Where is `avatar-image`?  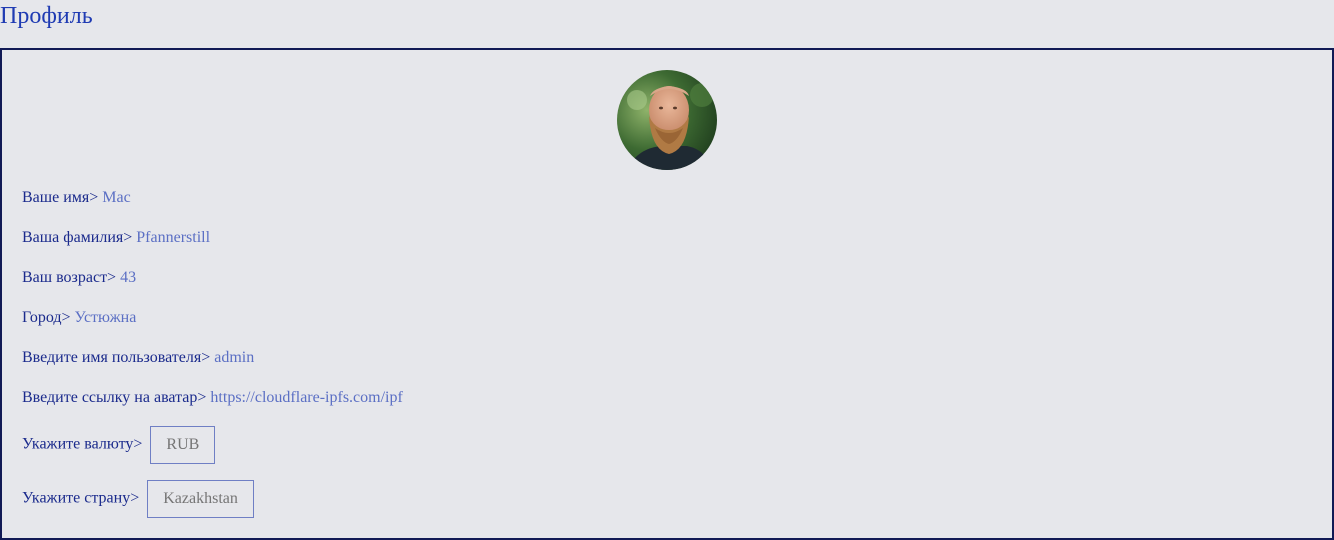
avatar-image is located at coordinates (667, 120).